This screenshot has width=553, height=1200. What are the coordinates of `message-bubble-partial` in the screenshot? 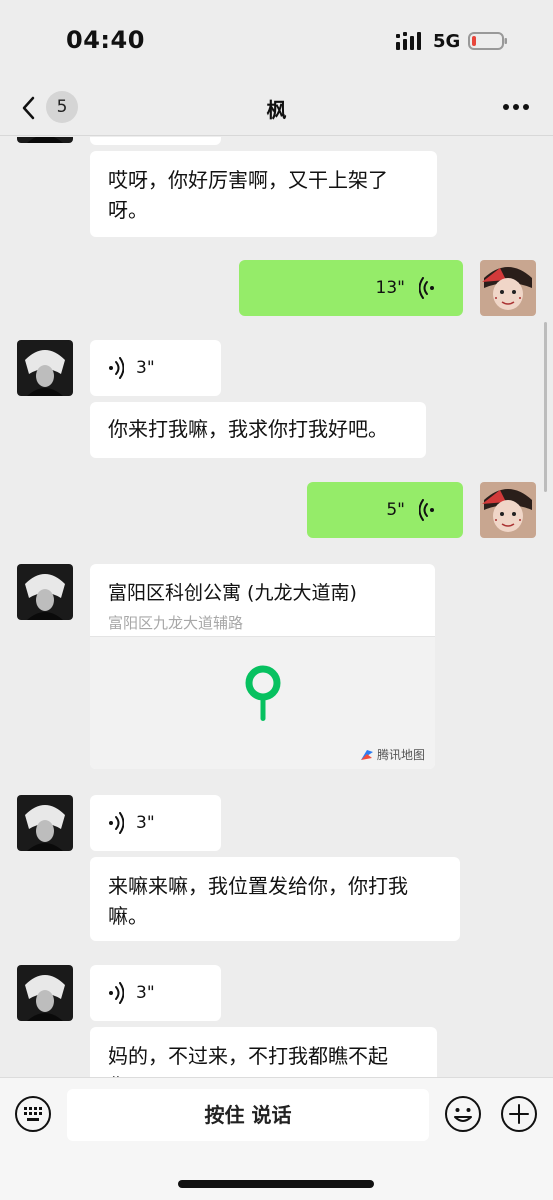 It's located at (155, 141).